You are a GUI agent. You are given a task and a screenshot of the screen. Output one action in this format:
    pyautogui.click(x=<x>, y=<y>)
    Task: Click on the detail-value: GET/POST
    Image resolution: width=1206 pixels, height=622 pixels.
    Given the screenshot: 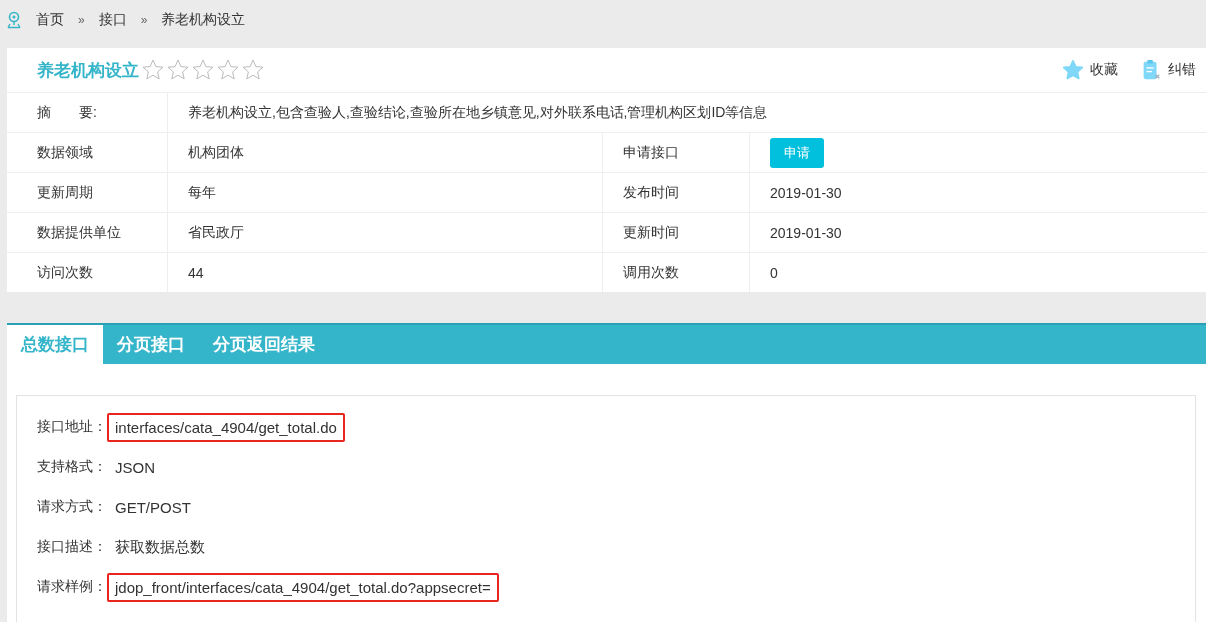 What is the action you would take?
    pyautogui.click(x=153, y=507)
    